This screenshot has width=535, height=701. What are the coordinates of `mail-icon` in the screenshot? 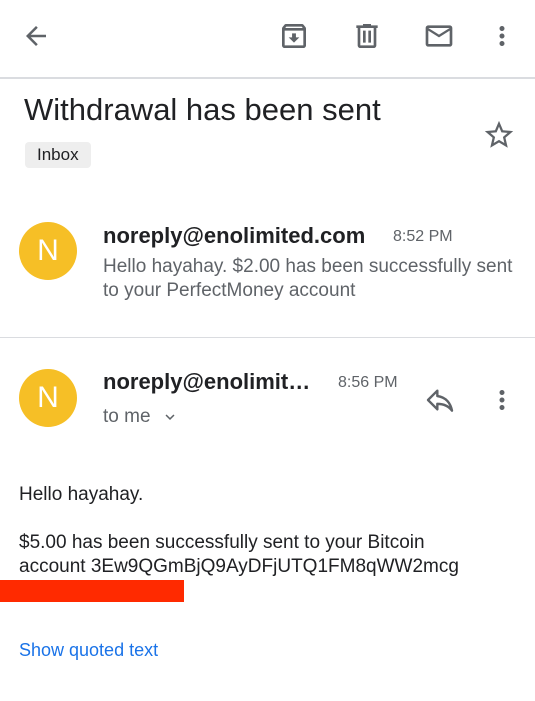 It's located at (439, 36).